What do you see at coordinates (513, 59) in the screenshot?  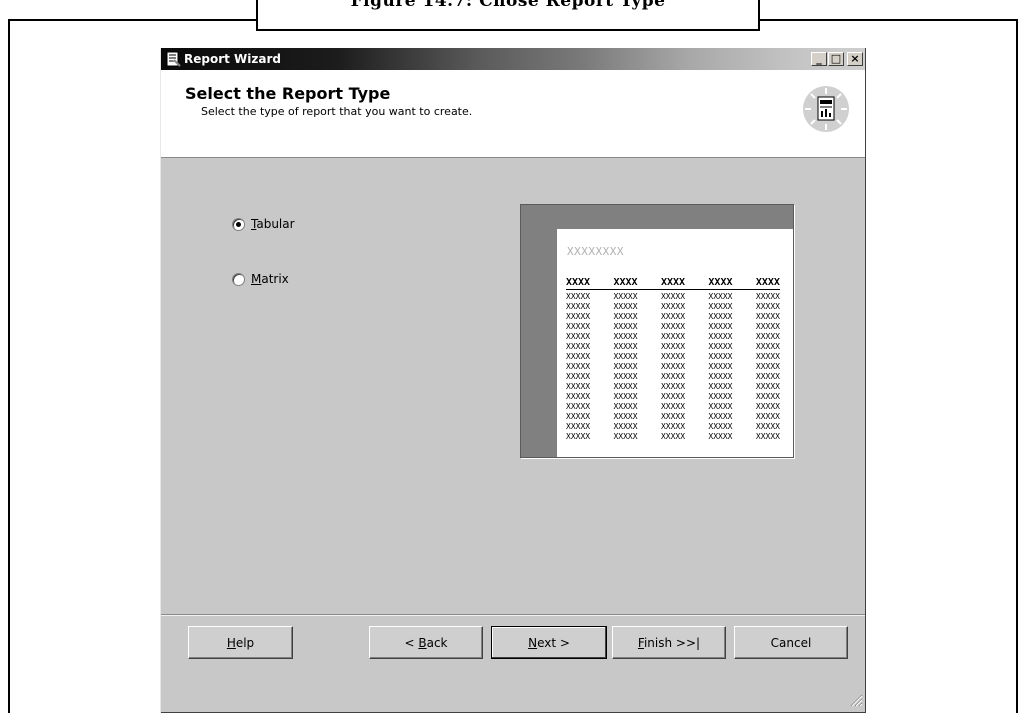 I see `title-bar: Report Wizard _ □ ×` at bounding box center [513, 59].